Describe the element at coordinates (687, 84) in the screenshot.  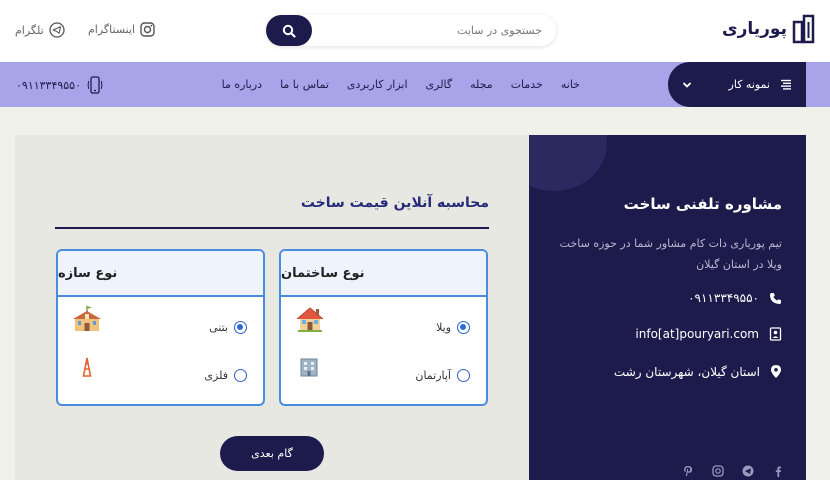
I see `chevron-down-icon` at that location.